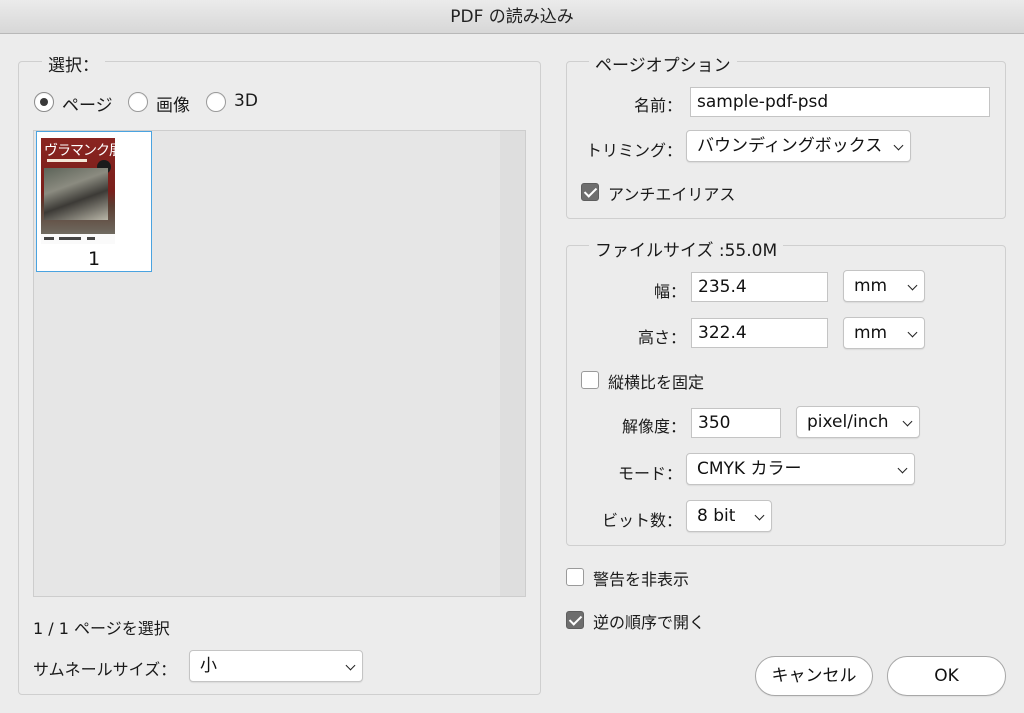  Describe the element at coordinates (759, 333) in the screenshot. I see `height-input: 322.4` at that location.